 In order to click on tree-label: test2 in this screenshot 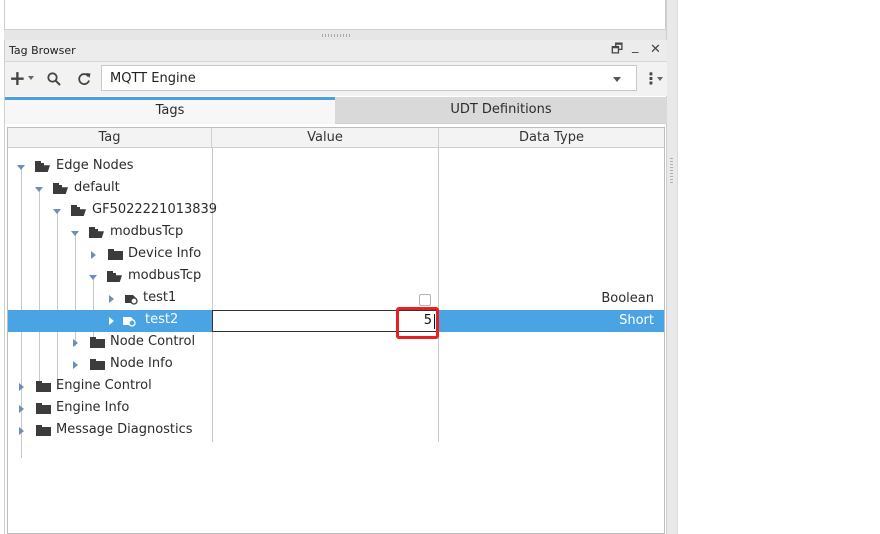, I will do `click(162, 319)`.